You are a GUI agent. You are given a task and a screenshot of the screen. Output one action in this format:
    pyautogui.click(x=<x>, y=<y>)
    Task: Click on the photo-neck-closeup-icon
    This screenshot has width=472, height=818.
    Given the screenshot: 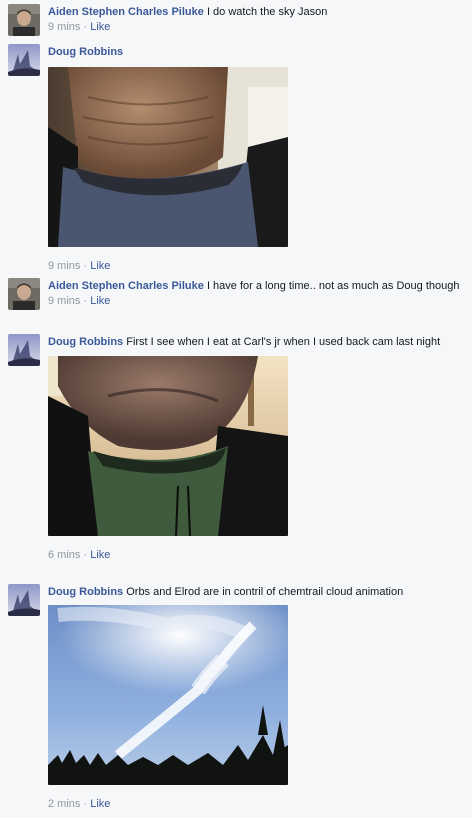 What is the action you would take?
    pyautogui.click(x=168, y=157)
    